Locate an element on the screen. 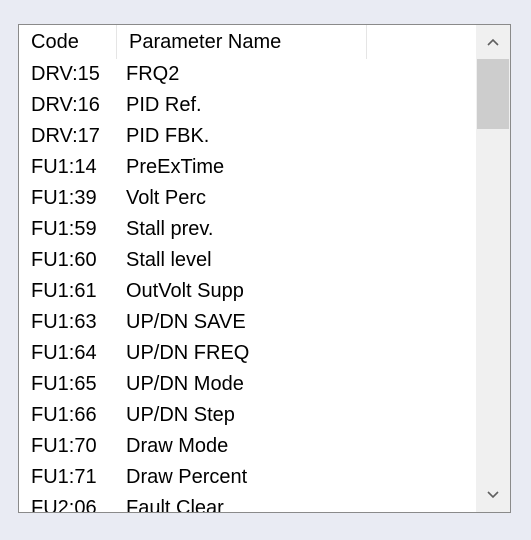 This screenshot has height=540, width=531. list-item-name: OutVolt Supp is located at coordinates (185, 291).